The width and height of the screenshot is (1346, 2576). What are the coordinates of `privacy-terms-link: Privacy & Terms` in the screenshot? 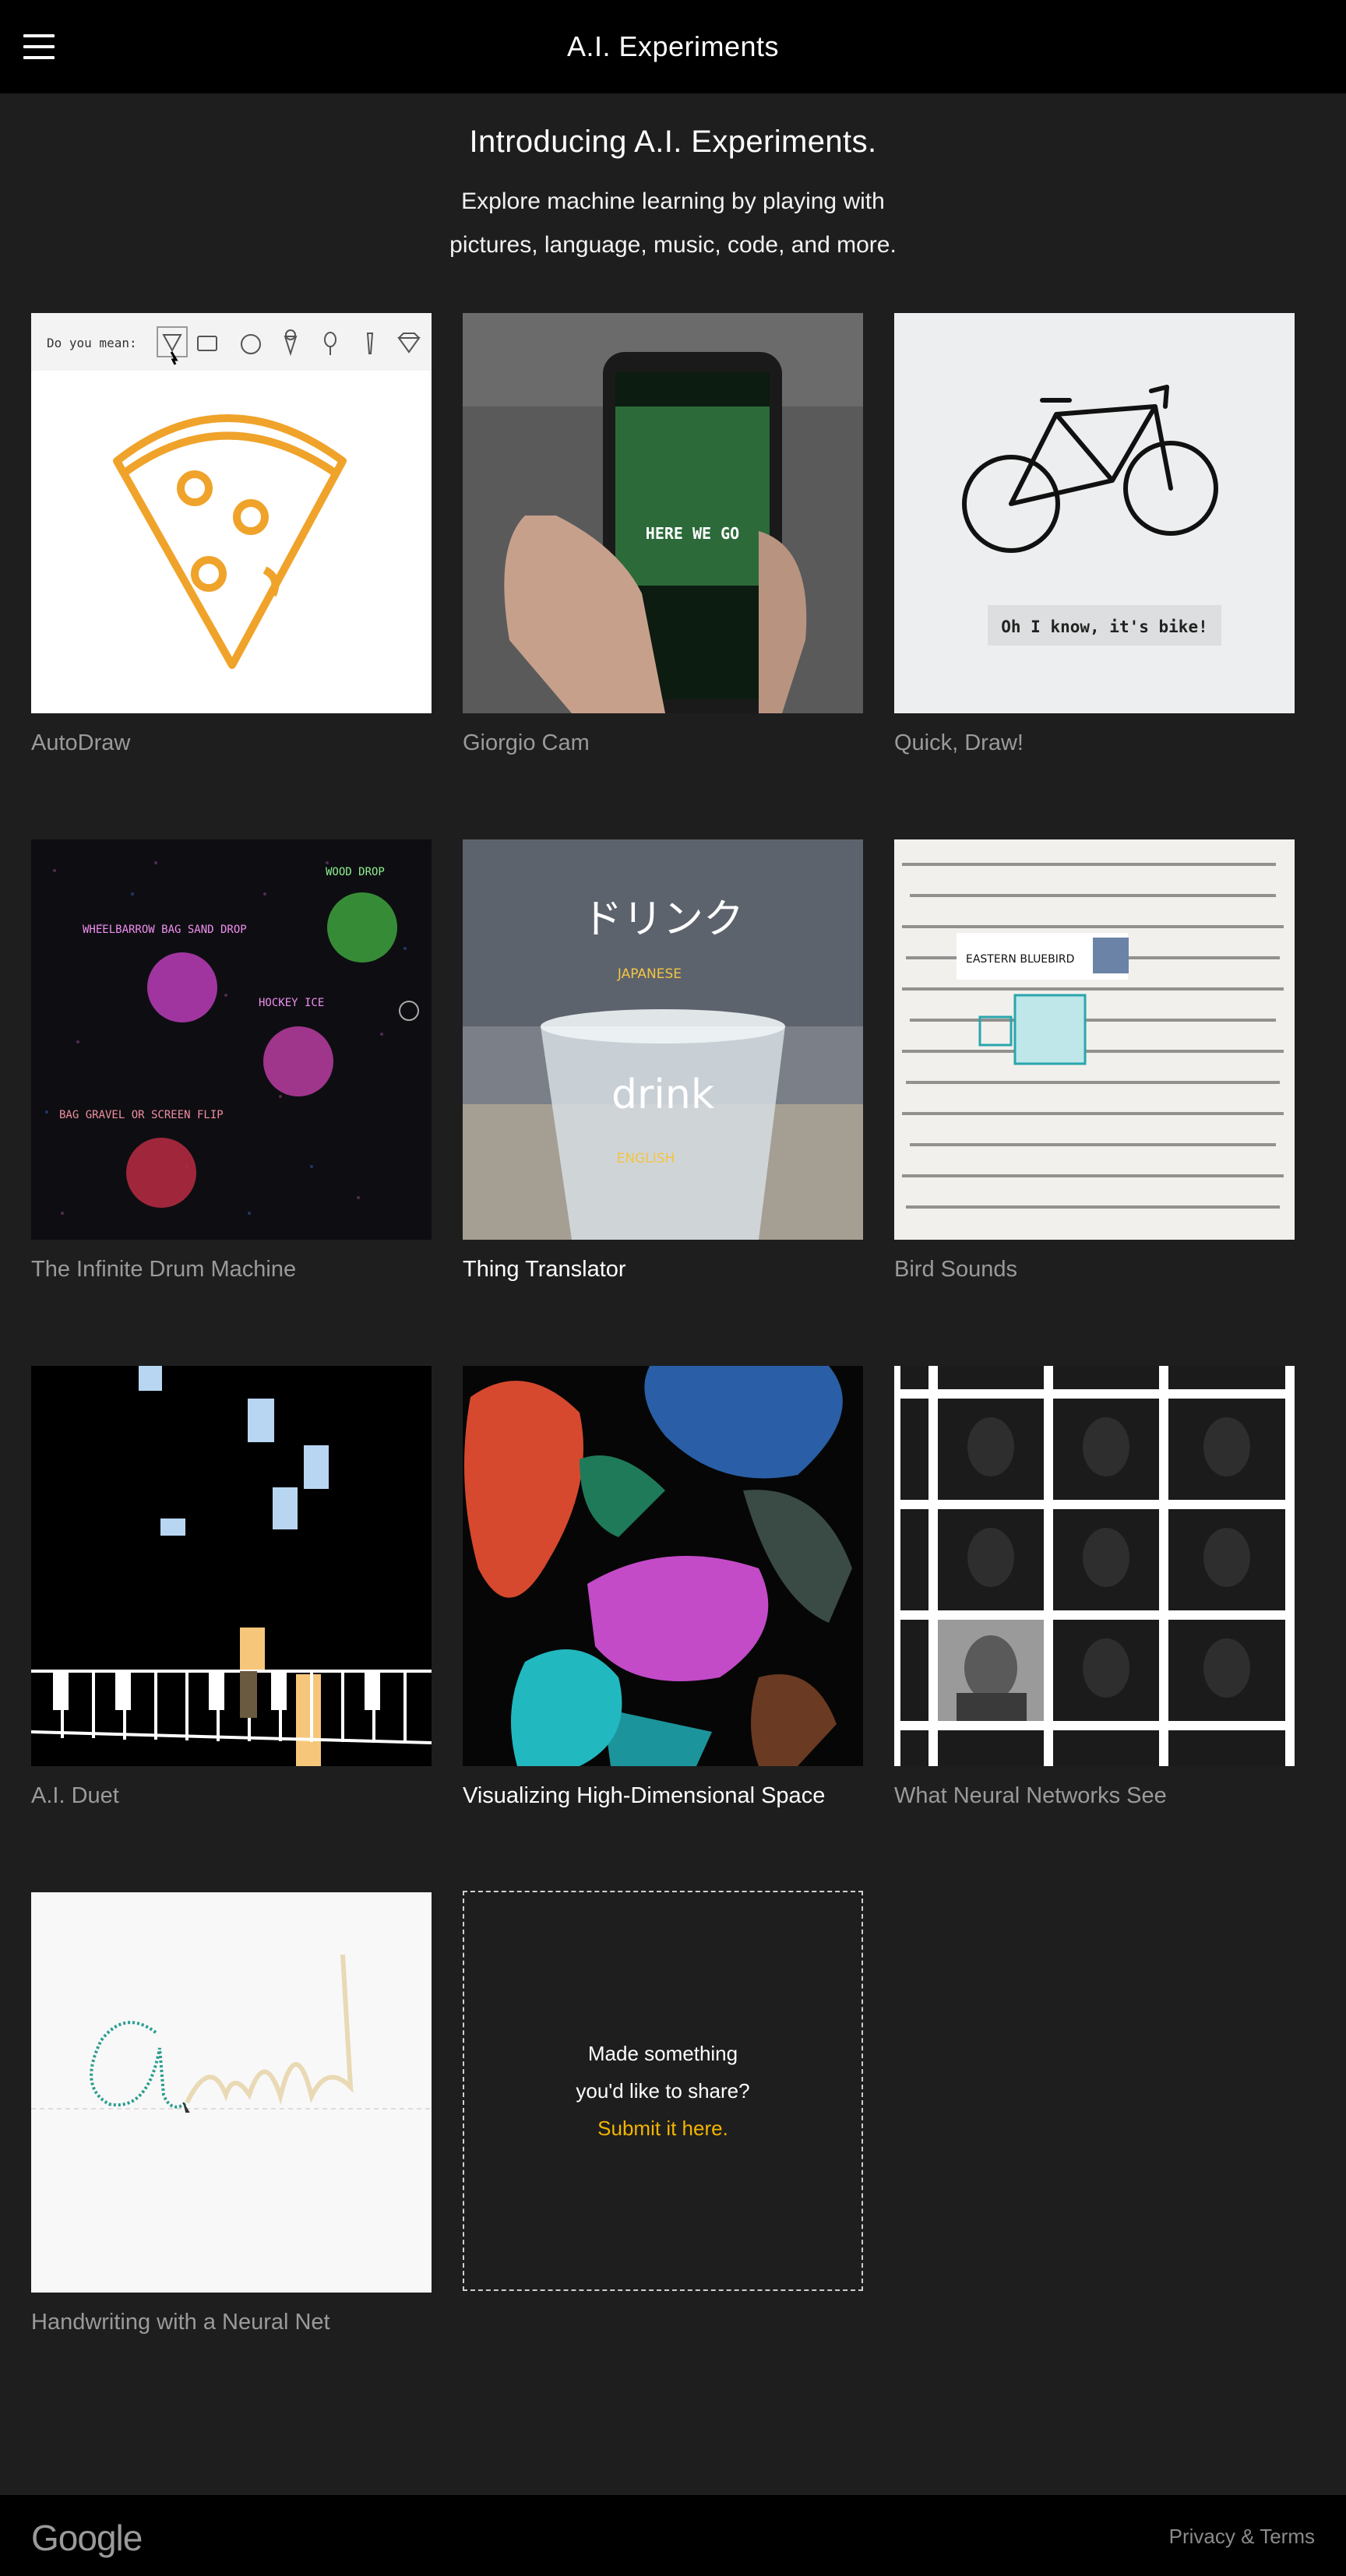 It's located at (1242, 2537).